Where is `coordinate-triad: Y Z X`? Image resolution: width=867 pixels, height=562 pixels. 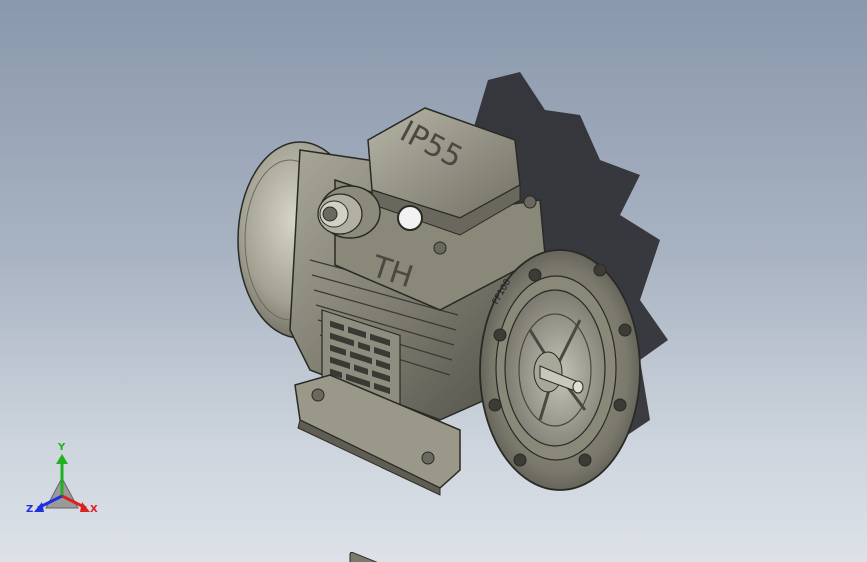 coordinate-triad: Y Z X is located at coordinates (64, 483).